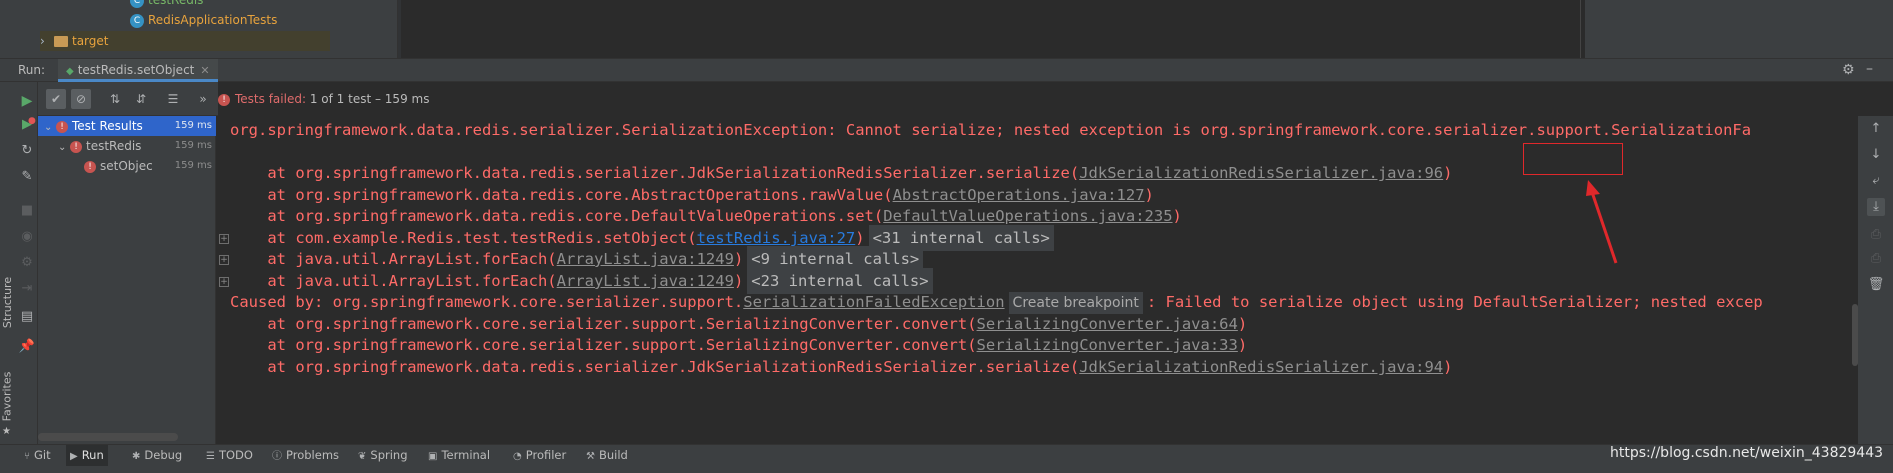  I want to click on tree-node-label: setObjec, so click(126, 166).